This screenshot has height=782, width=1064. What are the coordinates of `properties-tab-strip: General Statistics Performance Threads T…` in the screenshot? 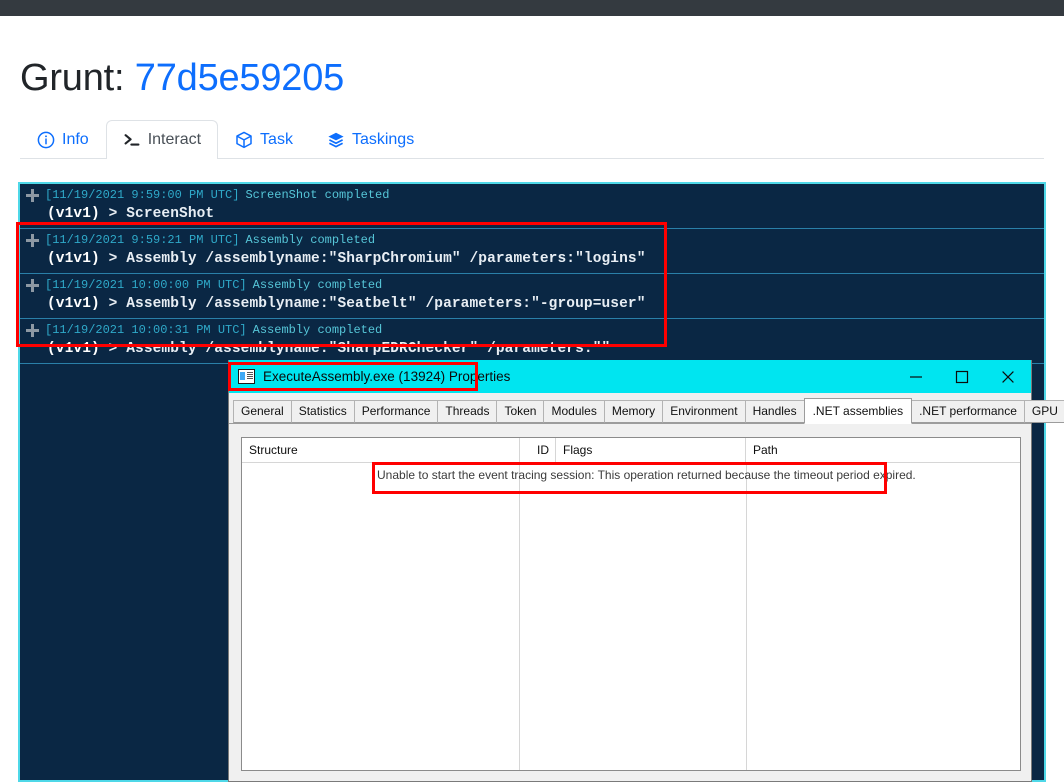 It's located at (646, 411).